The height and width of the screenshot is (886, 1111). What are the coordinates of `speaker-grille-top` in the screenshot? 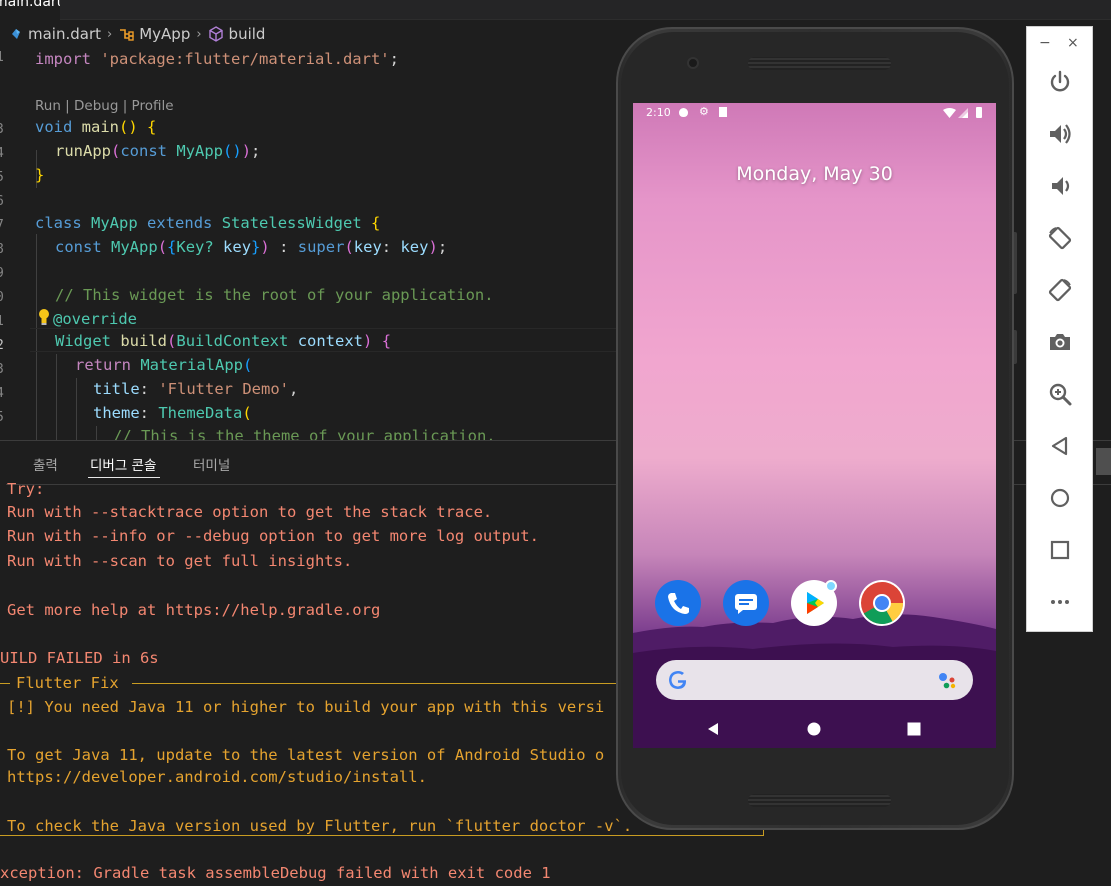 It's located at (819, 63).